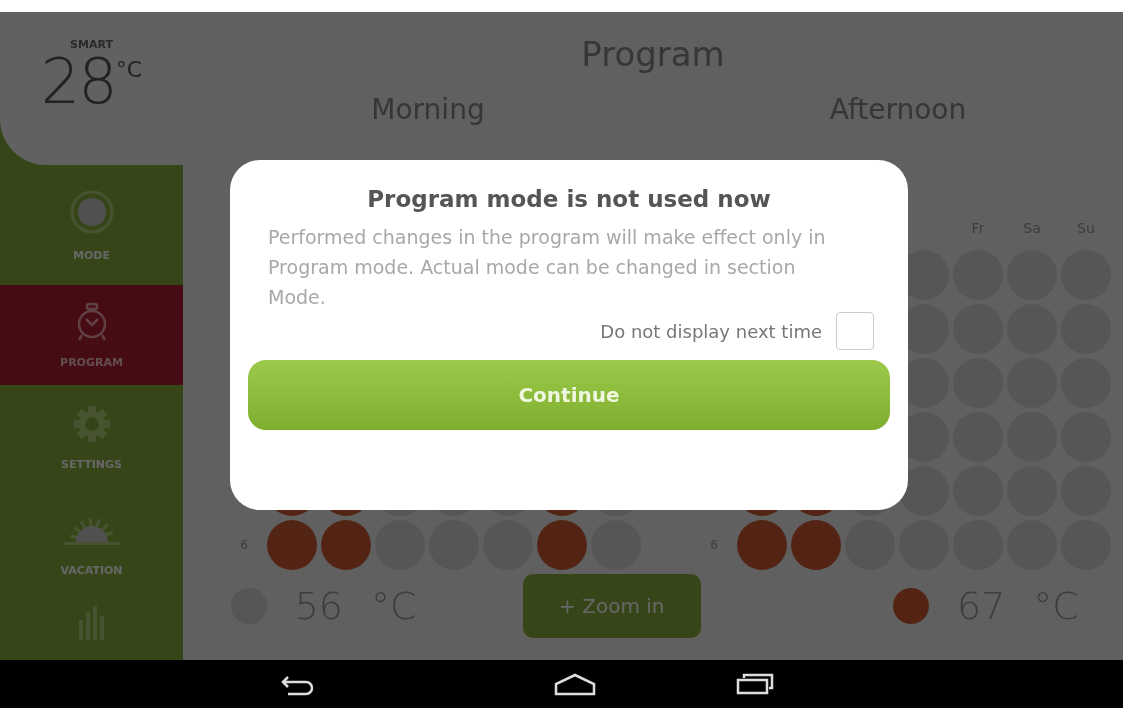 This screenshot has width=1123, height=708. What do you see at coordinates (547, 267) in the screenshot?
I see `dialog-message: Performed changes in the program will make effect only in Program mode. Actual mode can be changed in section Mode.` at bounding box center [547, 267].